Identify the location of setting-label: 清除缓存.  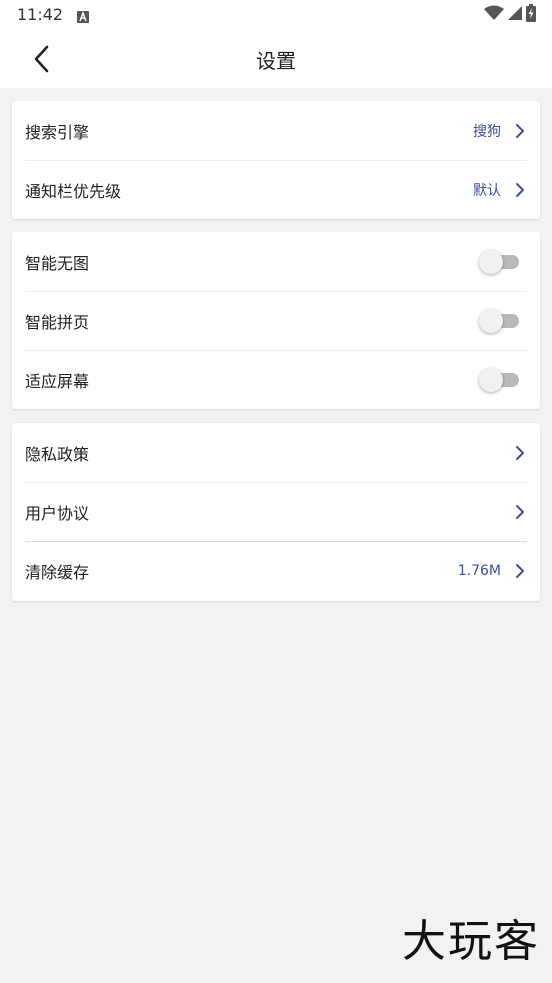
(57, 572).